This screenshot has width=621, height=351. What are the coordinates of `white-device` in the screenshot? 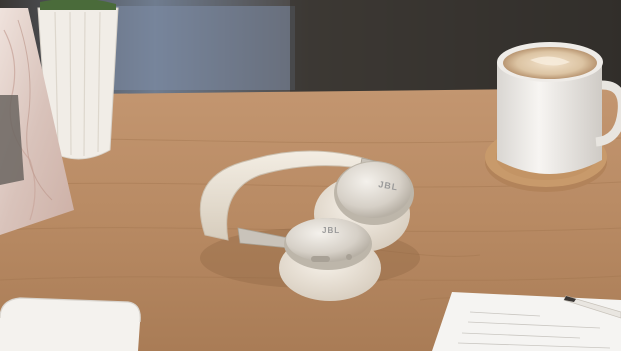 It's located at (70, 324).